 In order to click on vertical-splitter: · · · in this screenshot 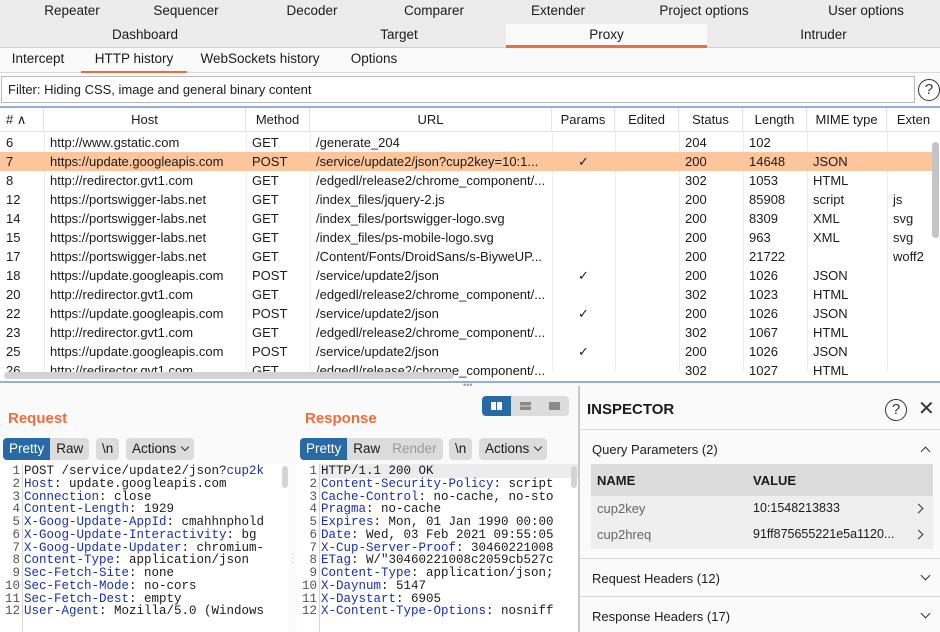, I will do `click(293, 509)`.